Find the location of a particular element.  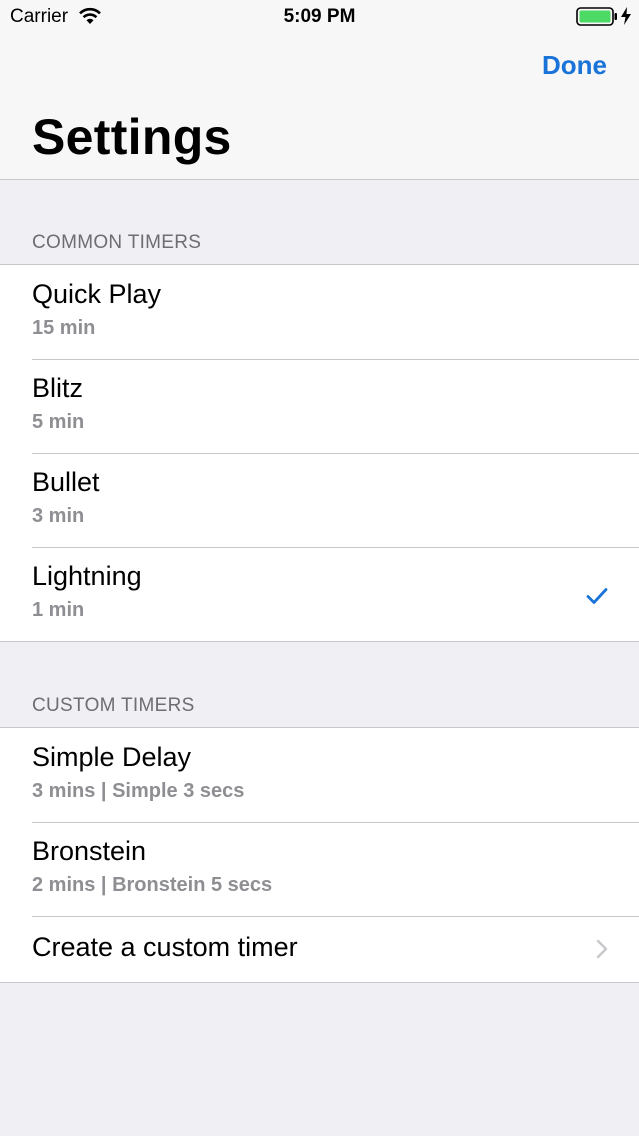

chevron-right-icon is located at coordinates (602, 949).